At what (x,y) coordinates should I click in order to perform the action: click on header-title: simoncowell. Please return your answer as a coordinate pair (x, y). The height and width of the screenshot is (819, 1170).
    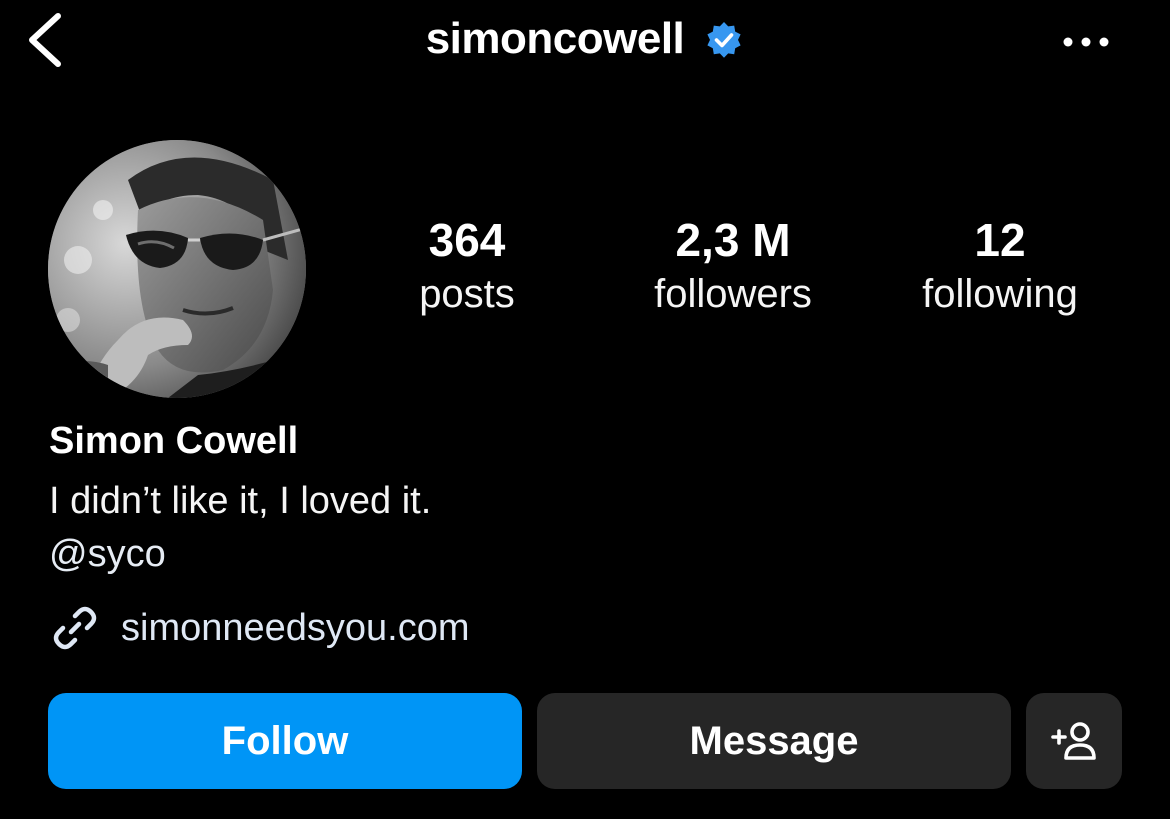
    Looking at the image, I should click on (585, 39).